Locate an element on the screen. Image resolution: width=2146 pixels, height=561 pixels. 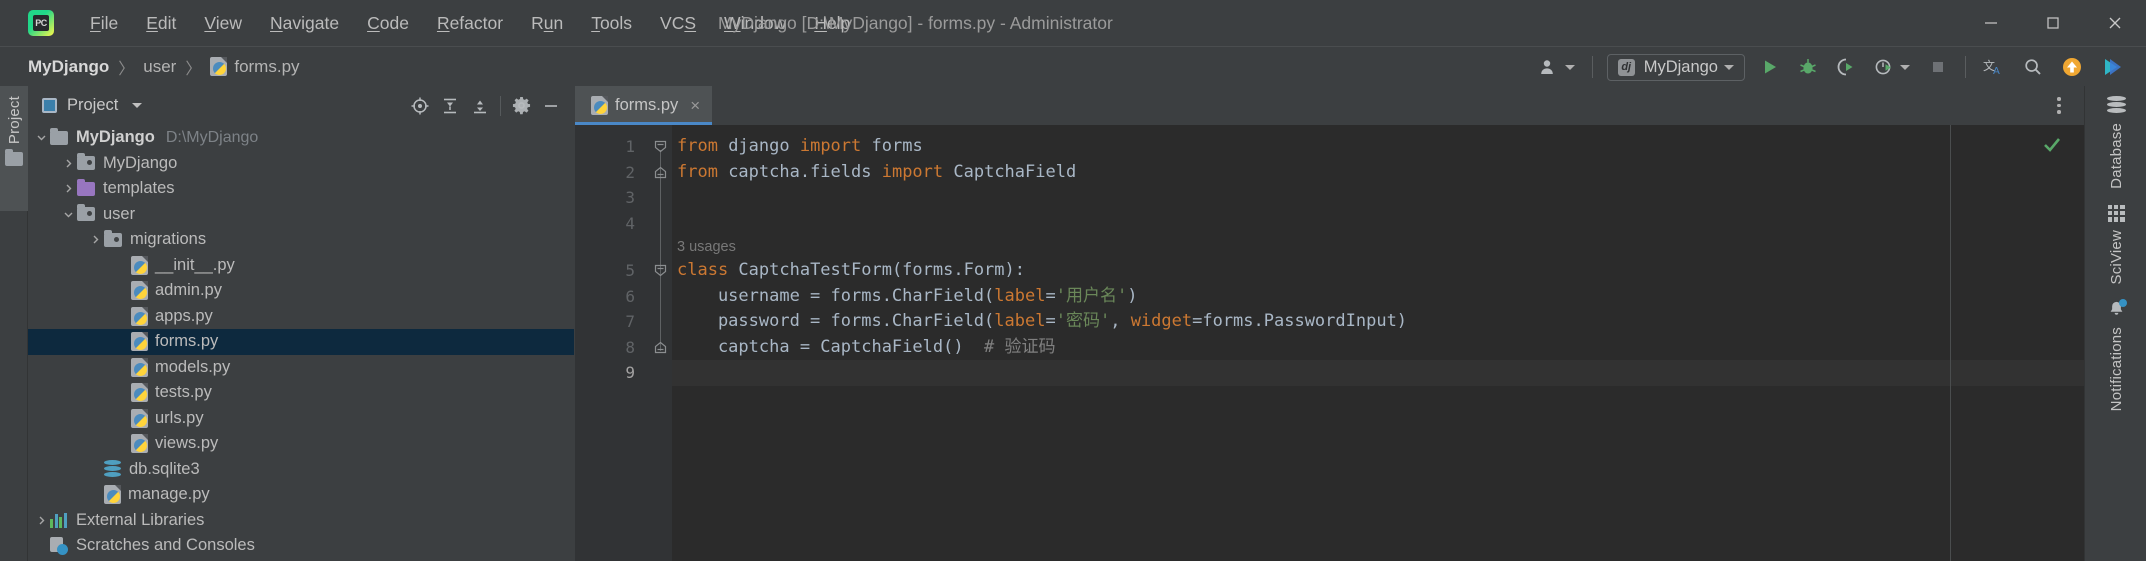
breadcrumb-item-forms-py: forms.py is located at coordinates (255, 66).